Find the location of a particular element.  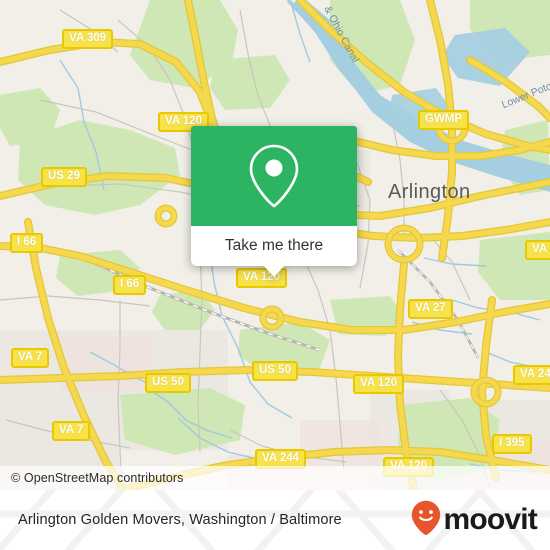

road-shield-va-120-south: VA 120 is located at coordinates (379, 384).